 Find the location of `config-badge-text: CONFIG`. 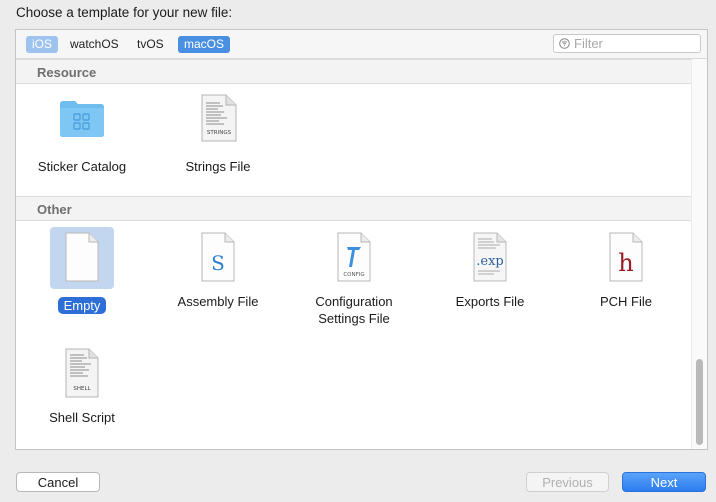

config-badge-text: CONFIG is located at coordinates (353, 275).